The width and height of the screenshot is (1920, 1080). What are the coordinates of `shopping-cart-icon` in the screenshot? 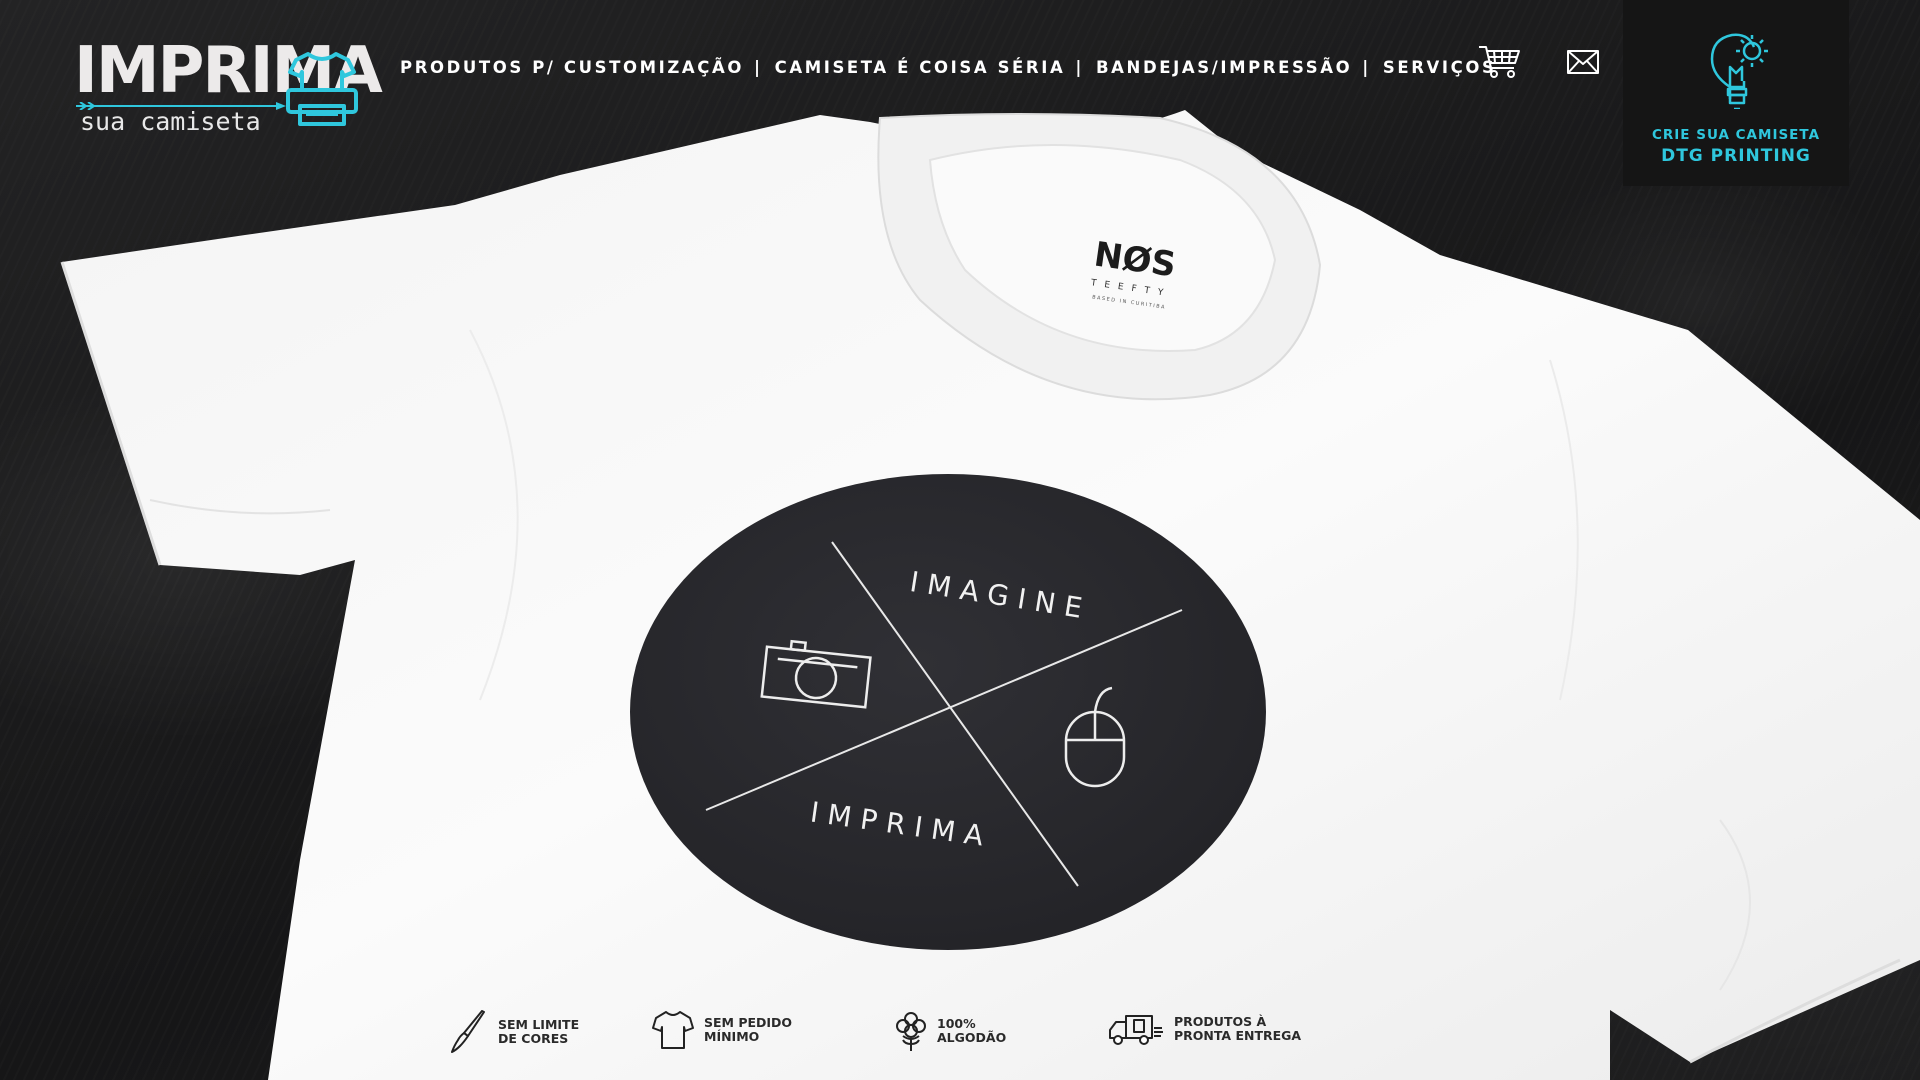 It's located at (1499, 62).